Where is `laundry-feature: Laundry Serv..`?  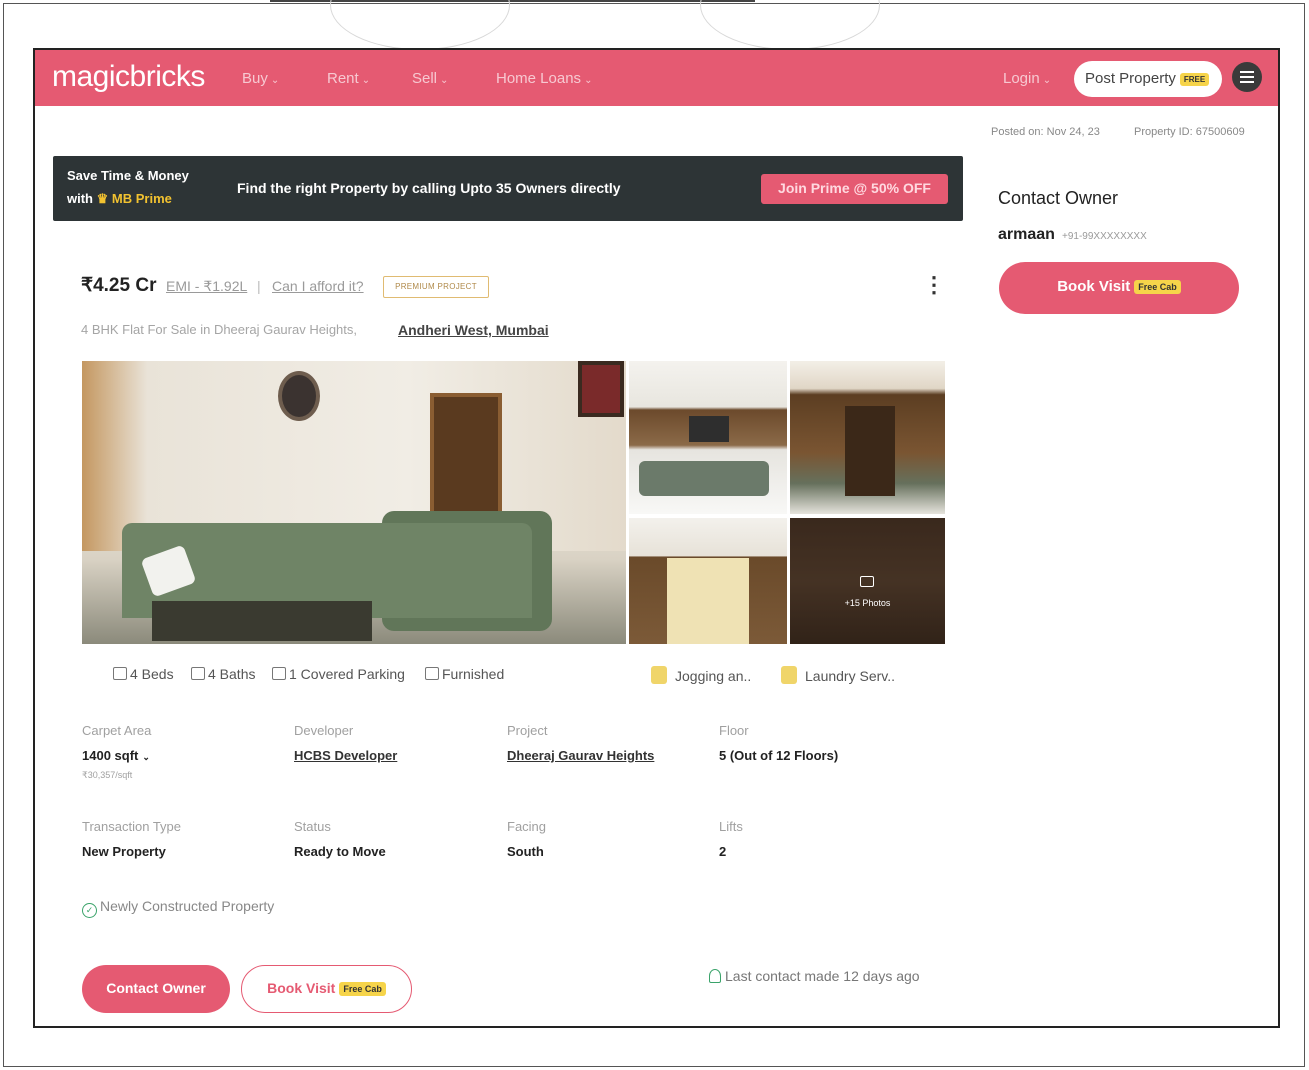
laundry-feature: Laundry Serv.. is located at coordinates (838, 675).